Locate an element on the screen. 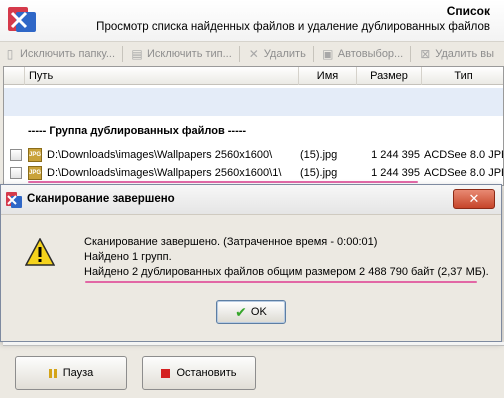  pause-button: Пауза is located at coordinates (71, 373).